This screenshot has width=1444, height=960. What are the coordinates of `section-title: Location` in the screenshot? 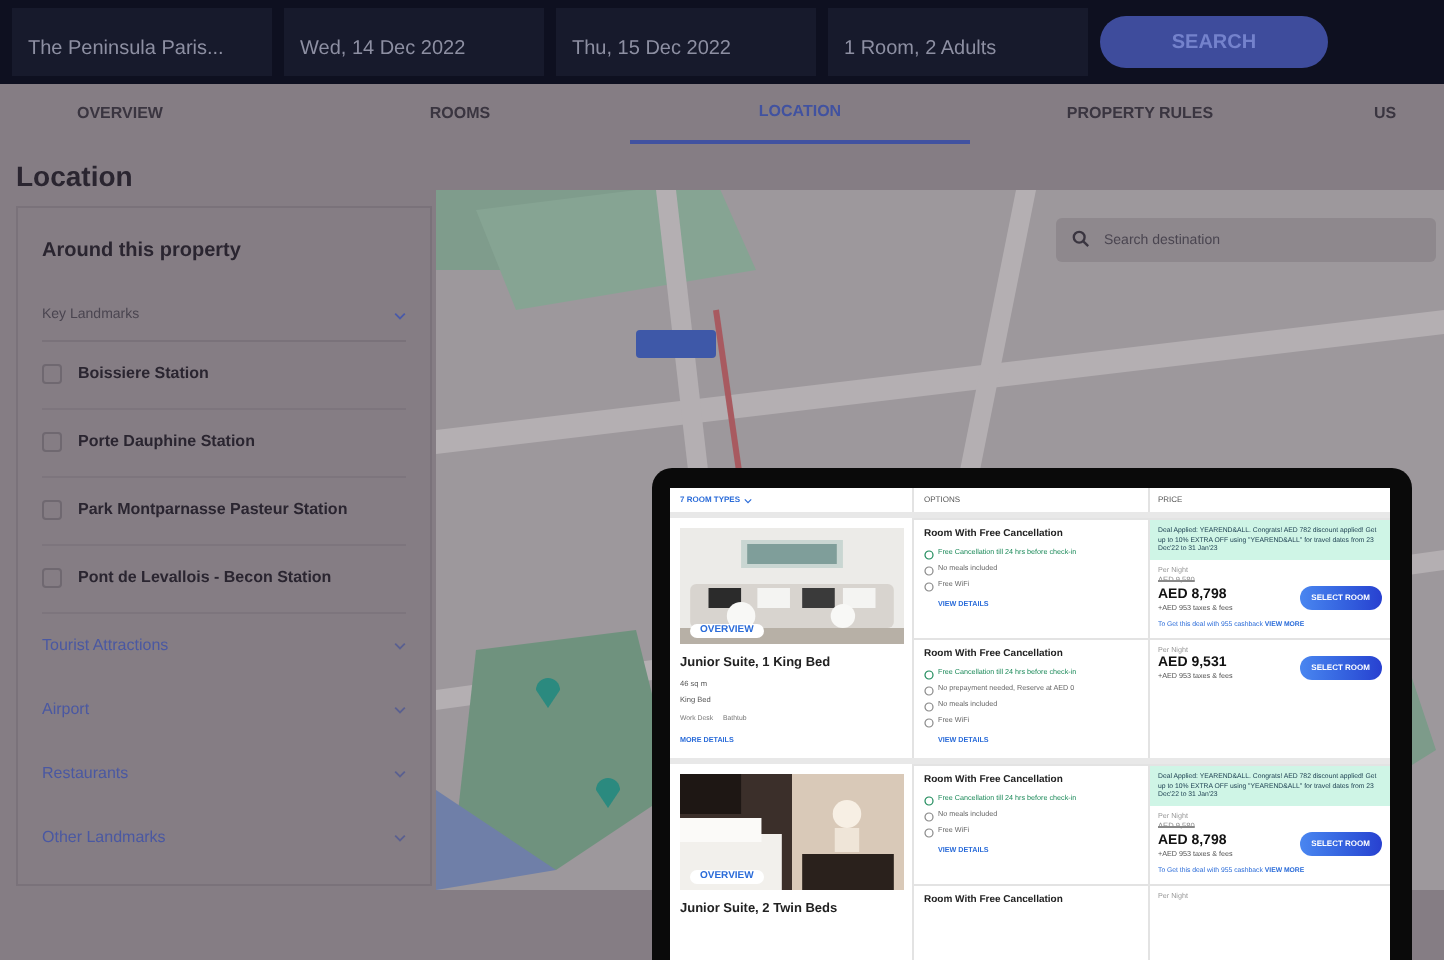 It's located at (75, 177).